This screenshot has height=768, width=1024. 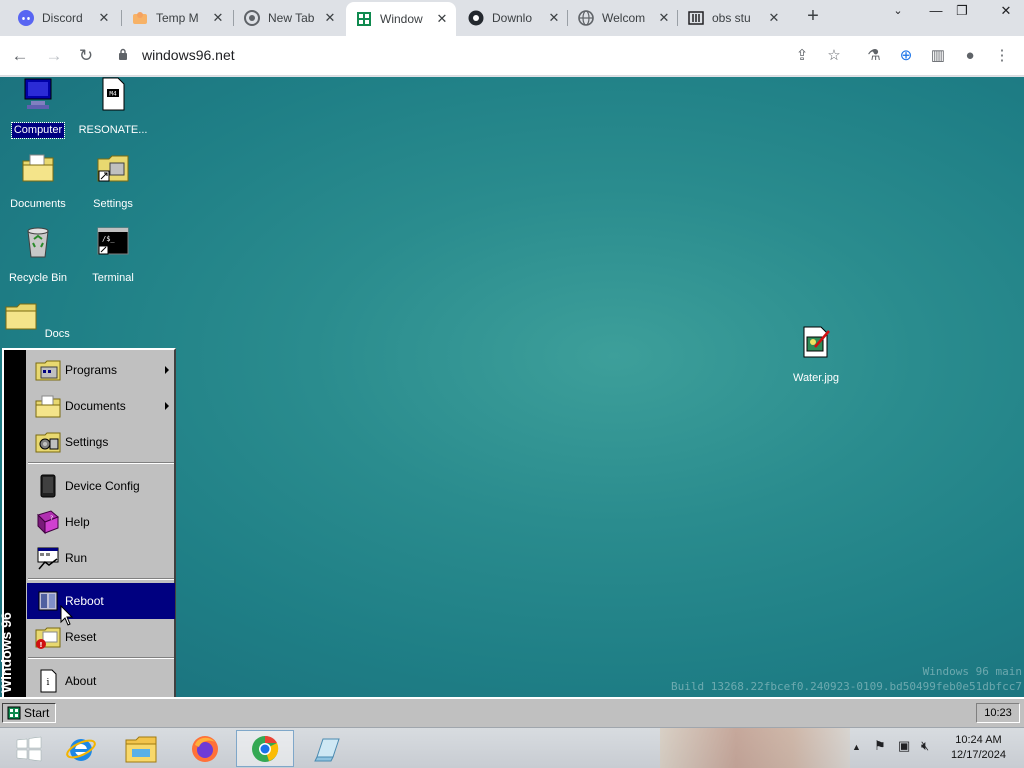 I want to click on desktop-icon-documents: Documents, so click(x=38, y=181).